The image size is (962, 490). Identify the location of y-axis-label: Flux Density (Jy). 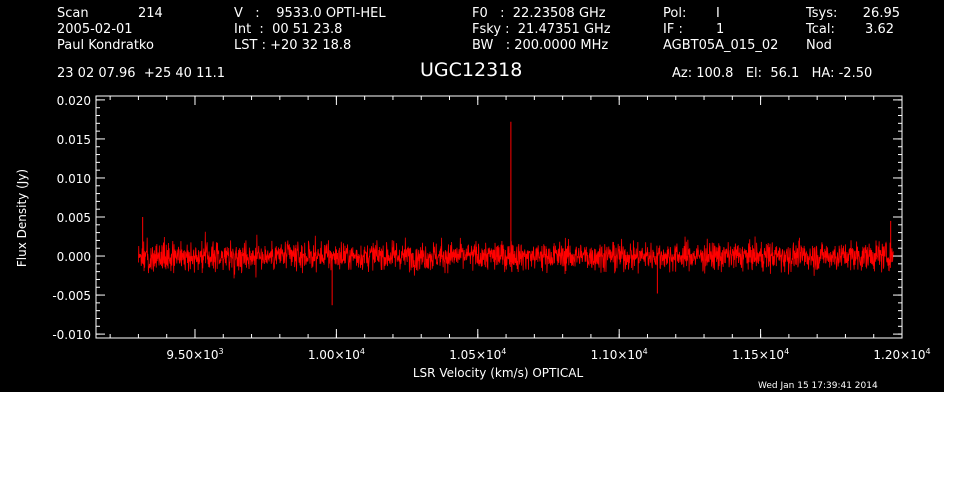
(22, 218).